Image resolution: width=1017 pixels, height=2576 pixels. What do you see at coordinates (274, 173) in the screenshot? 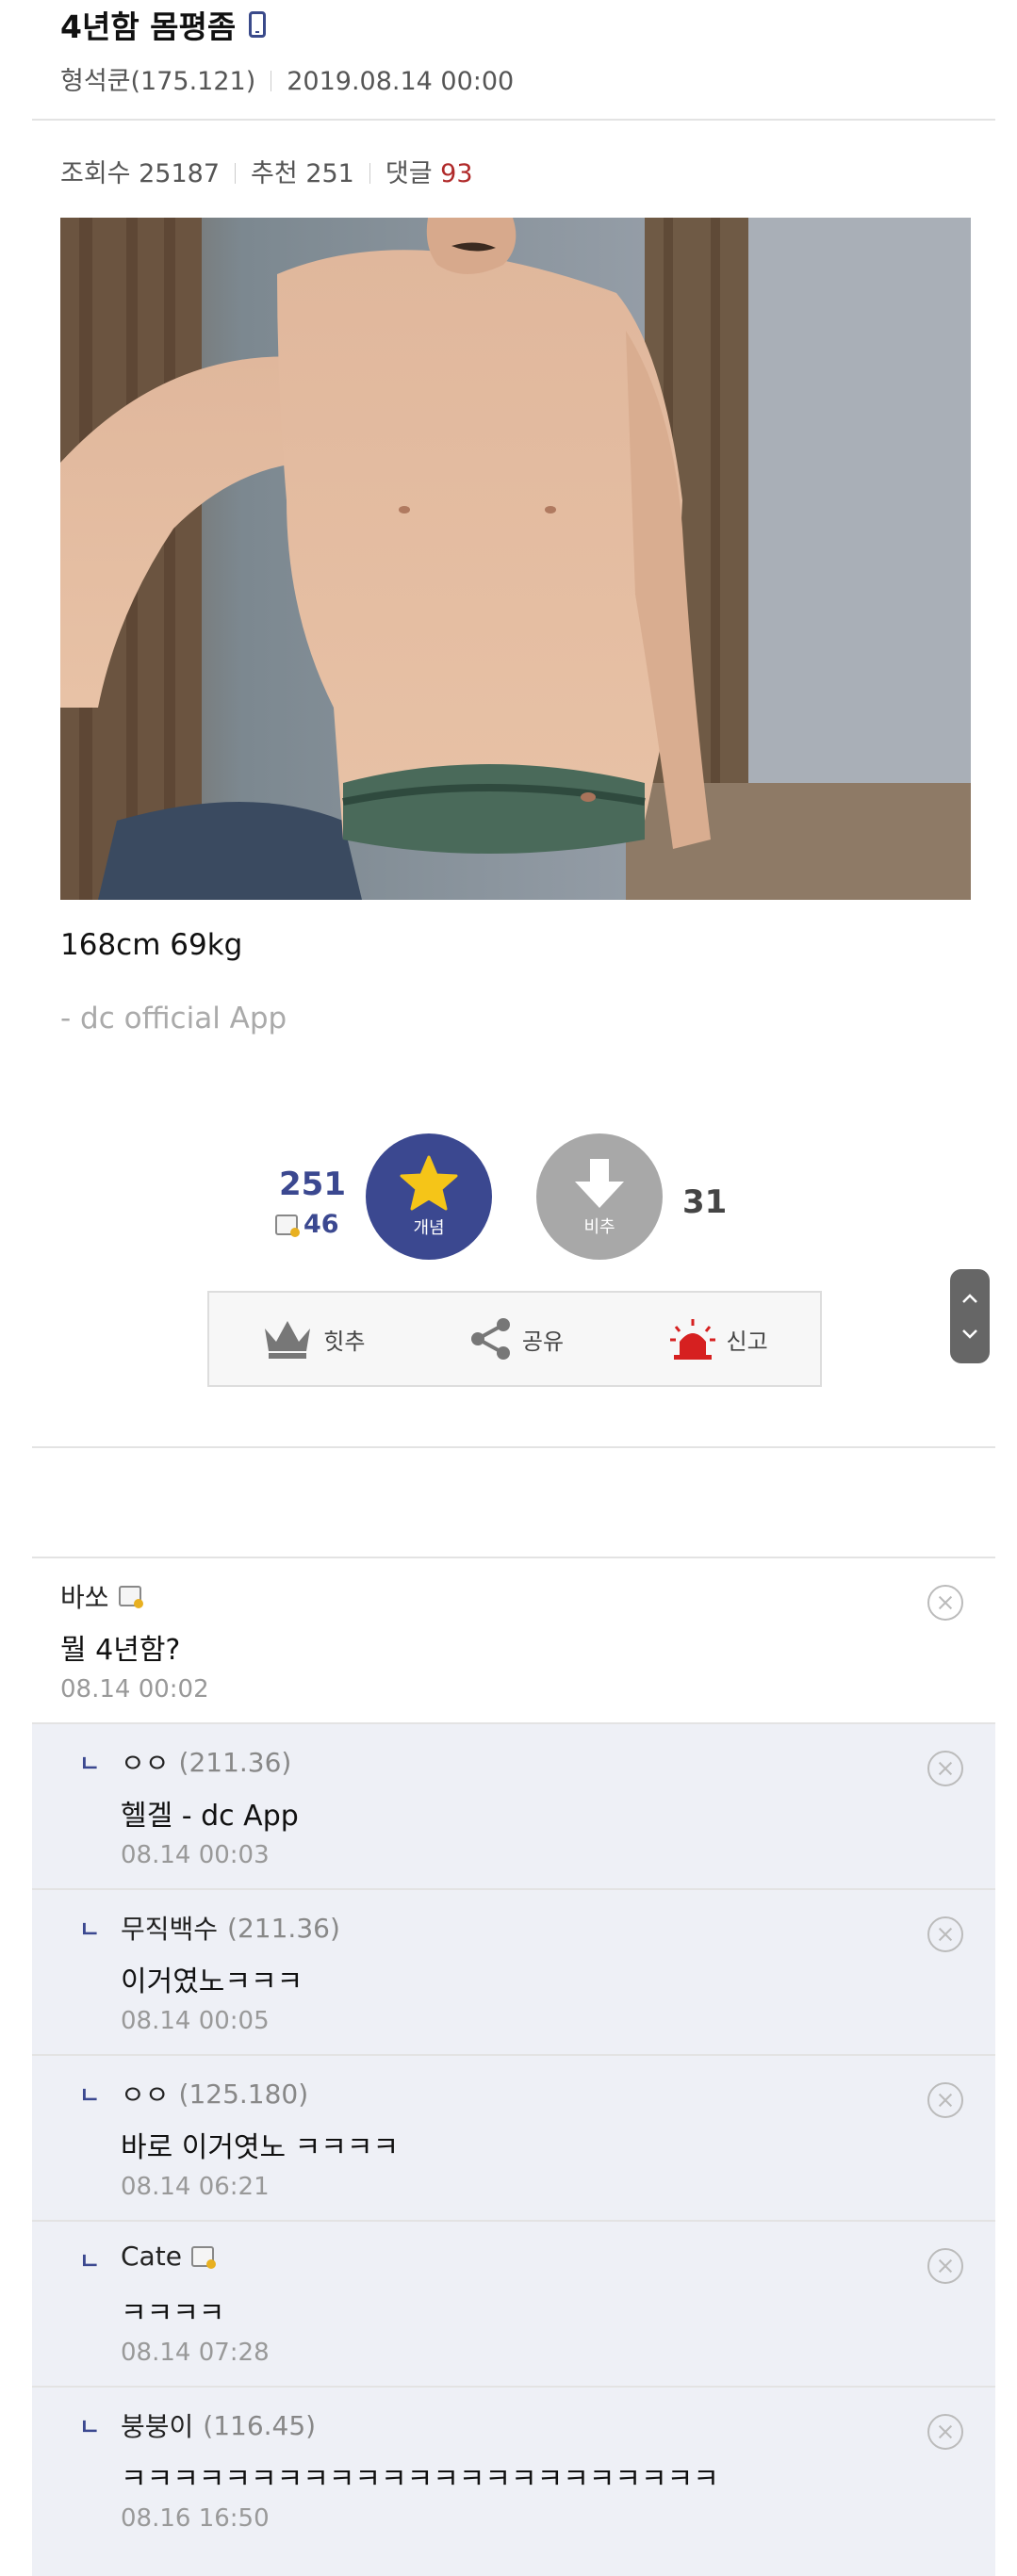
I see `recommend-label: 추천` at bounding box center [274, 173].